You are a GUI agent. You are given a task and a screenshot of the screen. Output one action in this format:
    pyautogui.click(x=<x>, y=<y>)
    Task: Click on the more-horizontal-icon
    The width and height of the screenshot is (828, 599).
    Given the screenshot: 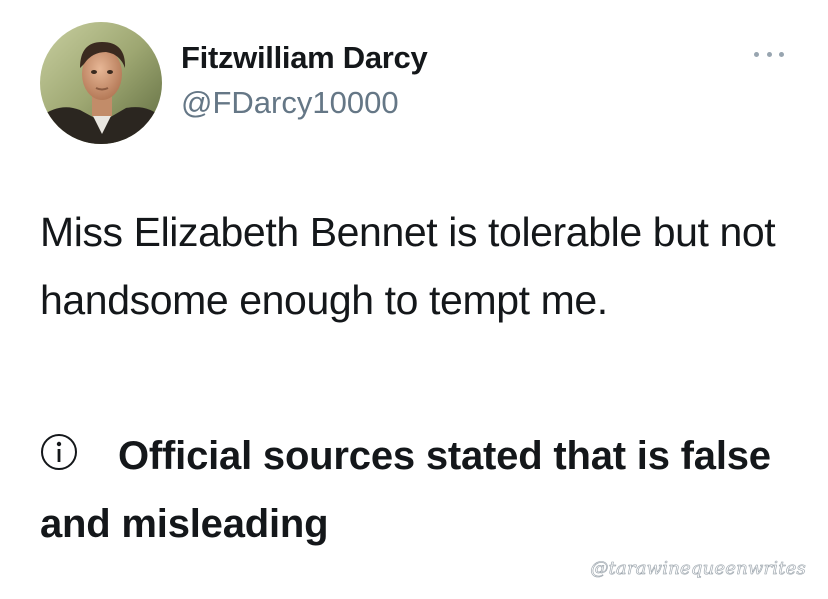 What is the action you would take?
    pyautogui.click(x=769, y=54)
    